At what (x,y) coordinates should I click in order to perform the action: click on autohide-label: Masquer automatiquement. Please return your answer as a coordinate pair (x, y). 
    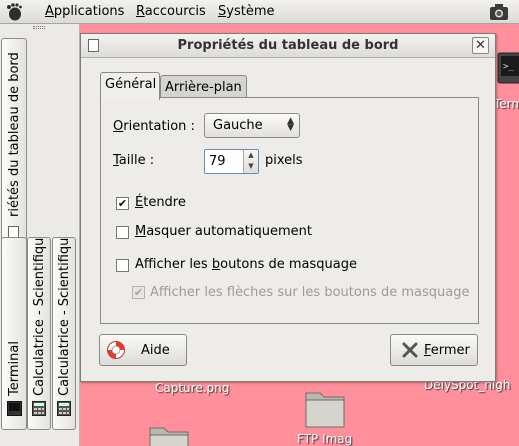
    Looking at the image, I should click on (223, 231).